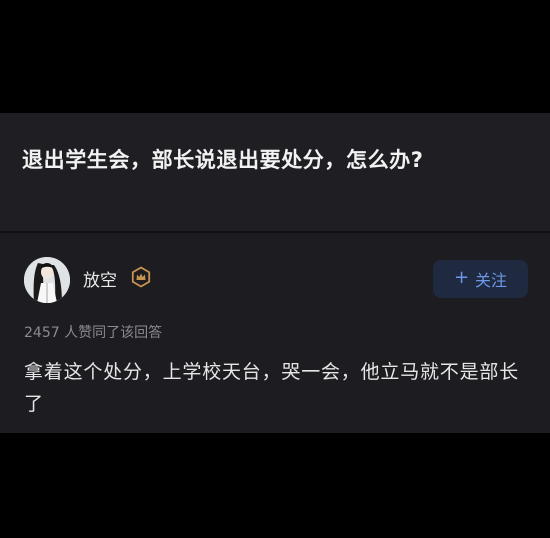  Describe the element at coordinates (141, 277) in the screenshot. I see `crown-badge-icon` at that location.